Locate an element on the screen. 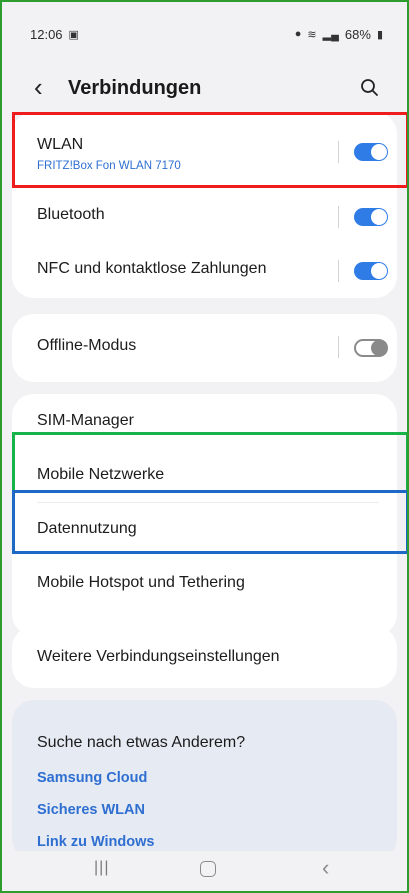  app-header: ‹ Verbindungen is located at coordinates (204, 90).